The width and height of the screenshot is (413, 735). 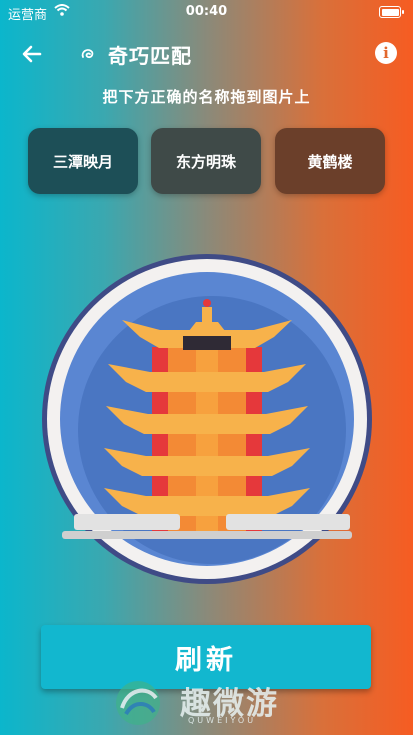 I want to click on info-icon: i, so click(x=386, y=53).